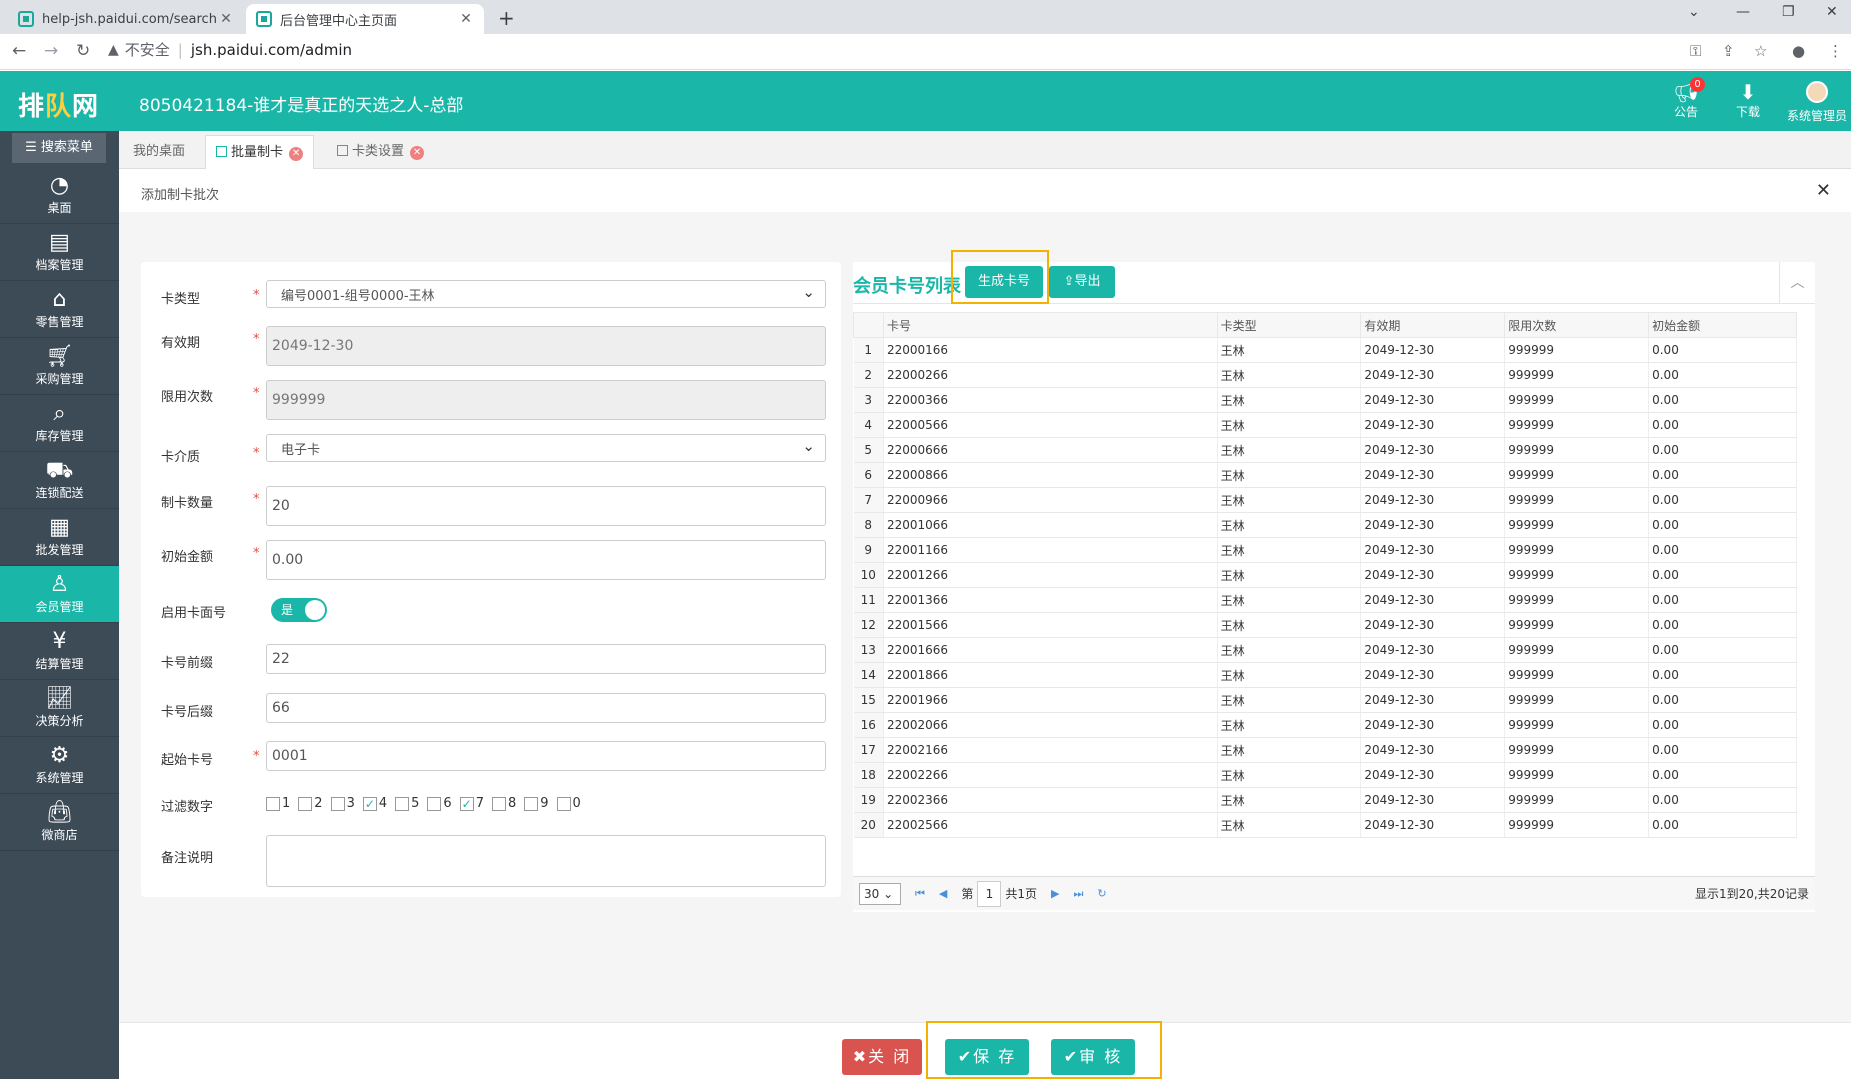  Describe the element at coordinates (920, 894) in the screenshot. I see `first-page-icon: ⏮` at that location.